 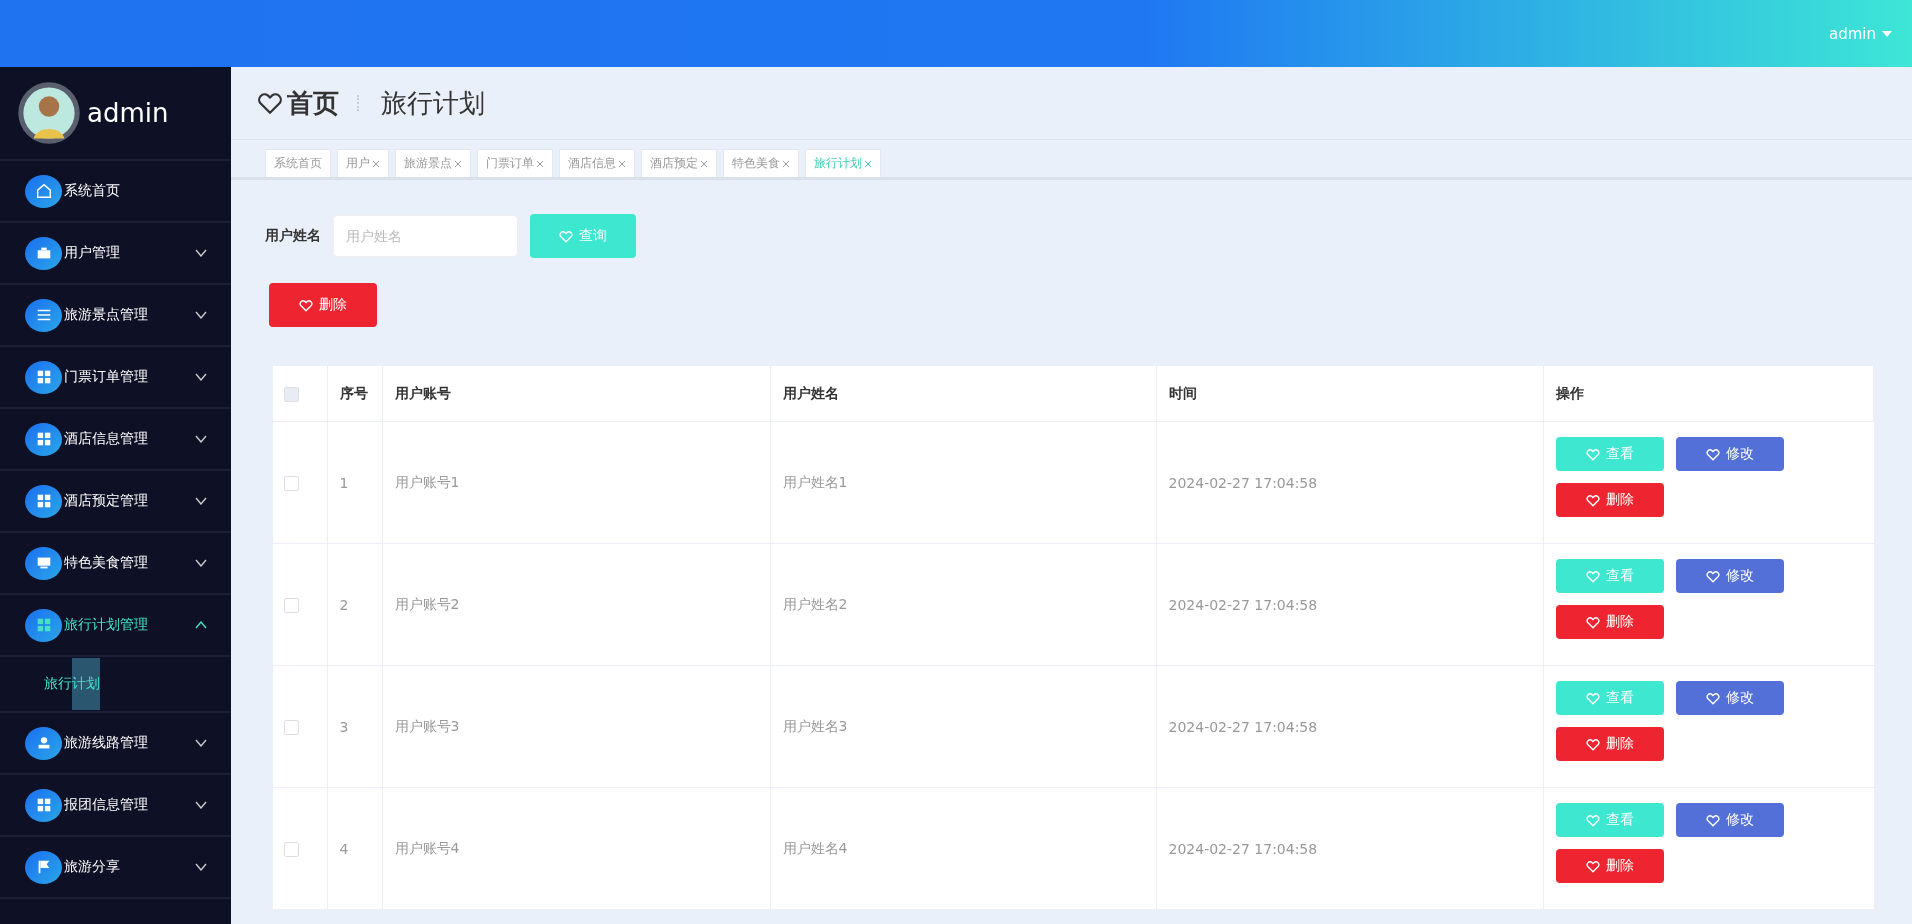 What do you see at coordinates (43, 191) in the screenshot?
I see `house-icon` at bounding box center [43, 191].